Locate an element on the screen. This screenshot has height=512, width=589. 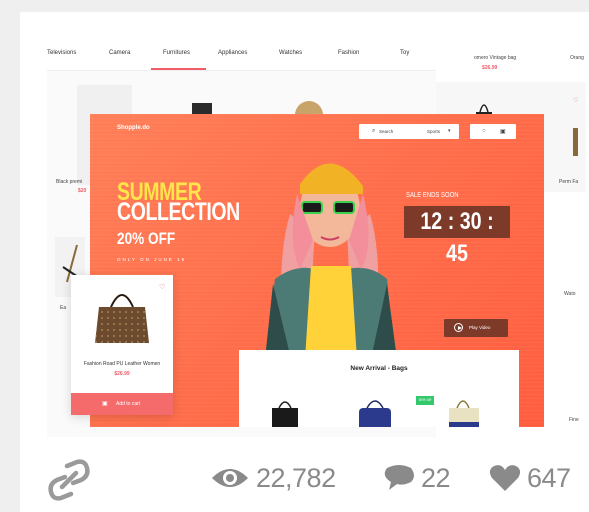
chevron-down-icon: ▾ is located at coordinates (449, 131).